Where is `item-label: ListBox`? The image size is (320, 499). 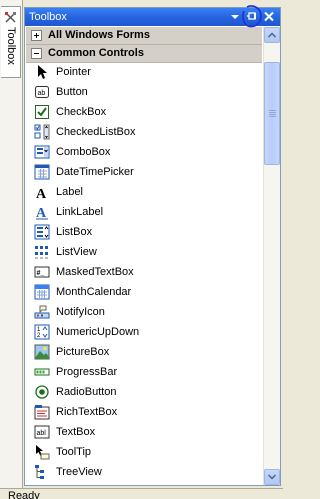 item-label: ListBox is located at coordinates (74, 232).